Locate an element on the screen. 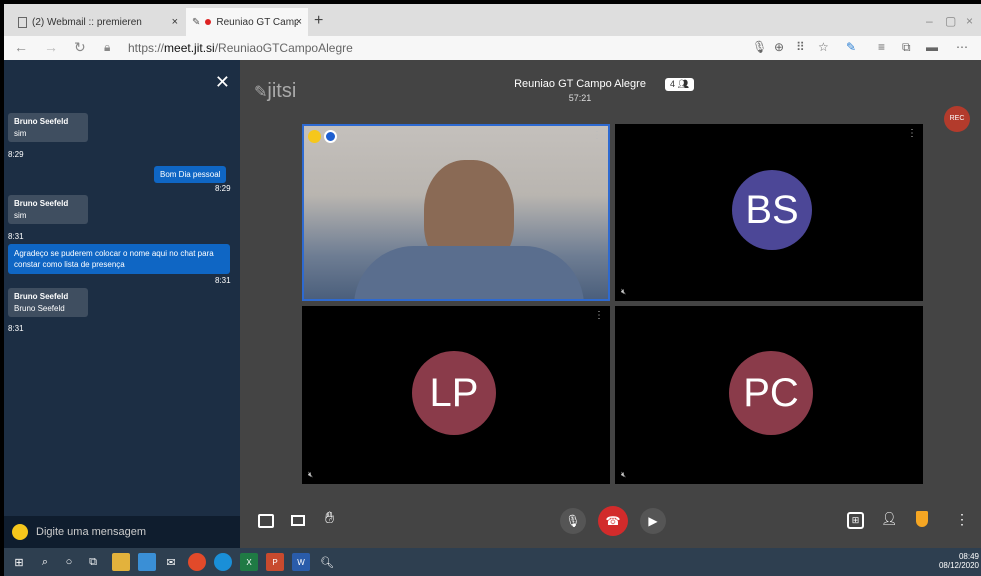  logo-feather-icon: ✎ is located at coordinates (261, 92).